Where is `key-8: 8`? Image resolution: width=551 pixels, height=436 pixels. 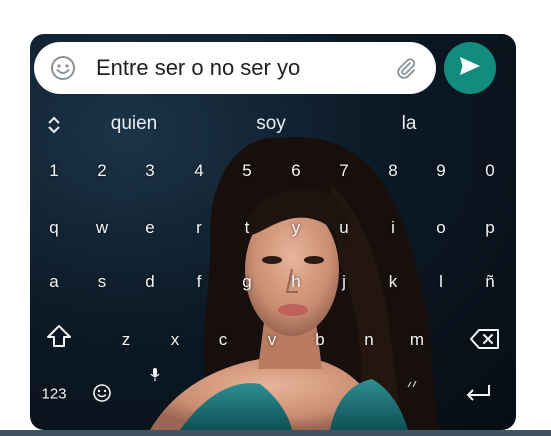 key-8: 8 is located at coordinates (392, 171).